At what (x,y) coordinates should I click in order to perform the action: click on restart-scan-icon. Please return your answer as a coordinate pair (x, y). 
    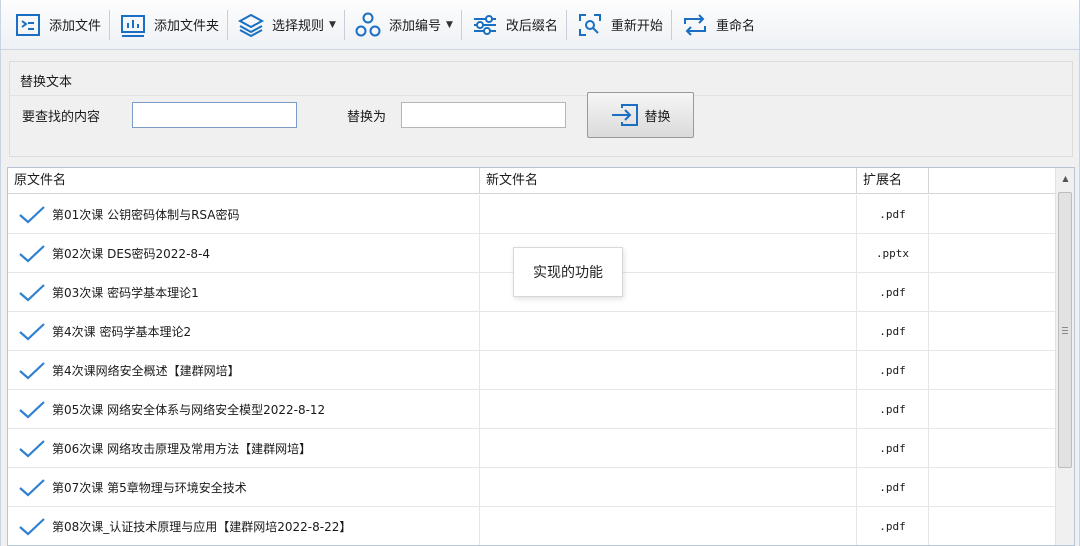
    Looking at the image, I should click on (590, 25).